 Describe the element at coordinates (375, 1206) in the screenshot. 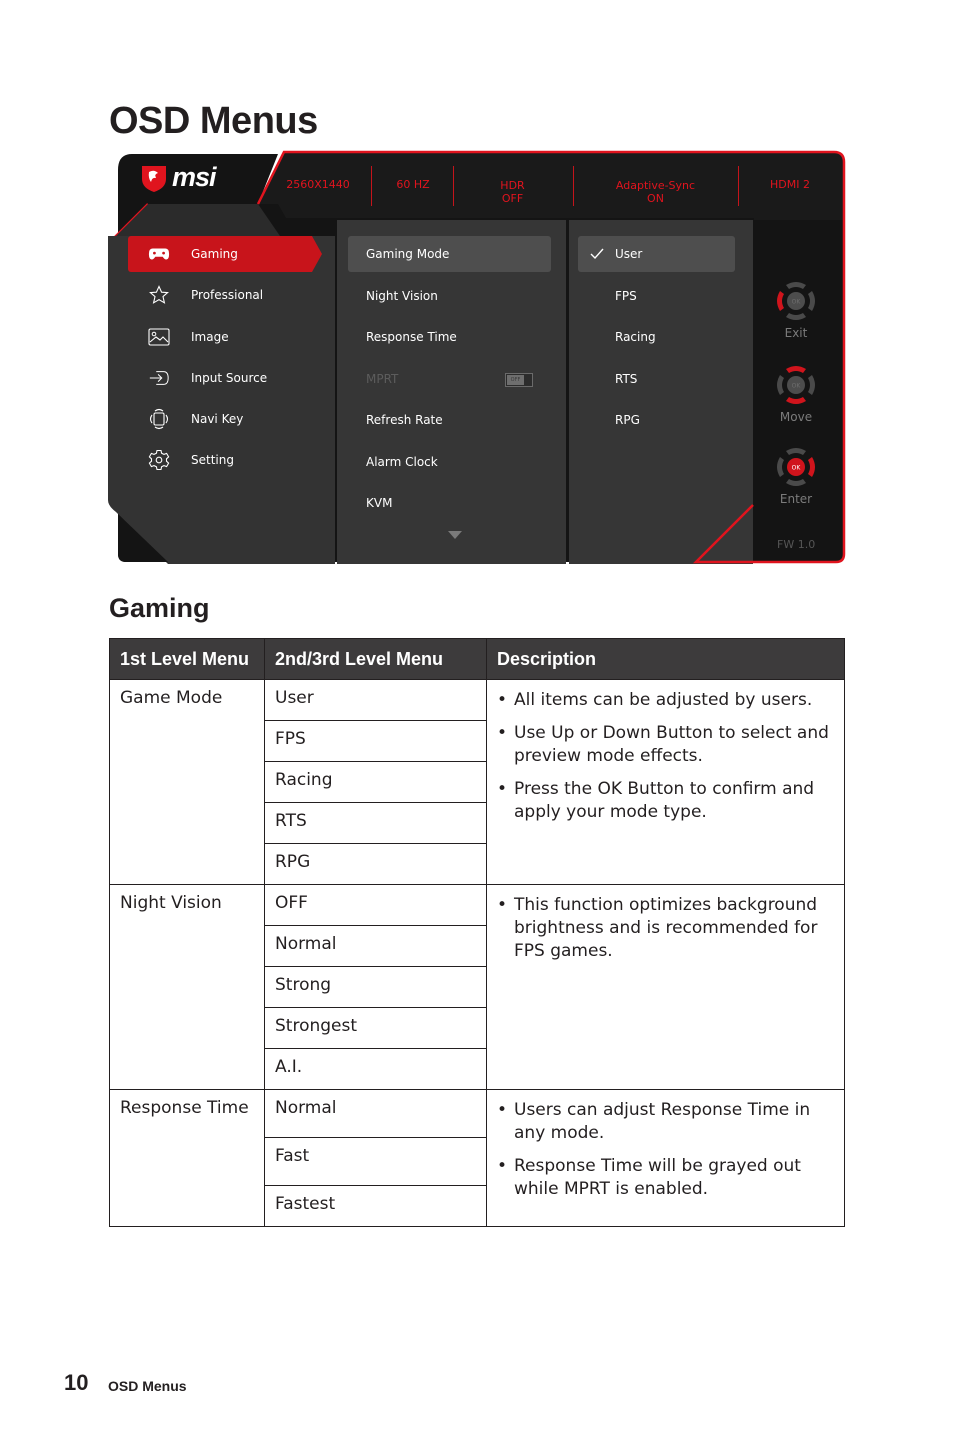

I see `option-cell: Fastest` at that location.